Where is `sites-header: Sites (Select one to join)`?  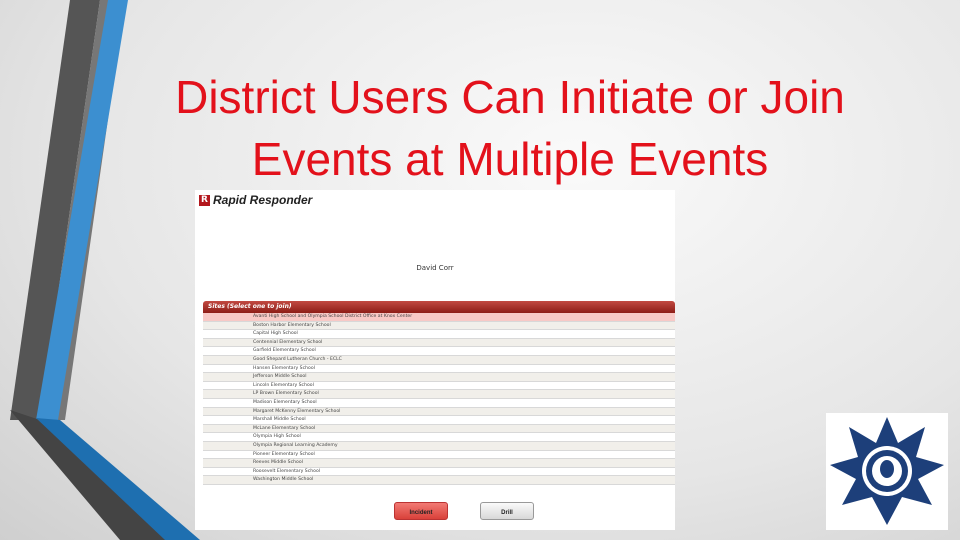
sites-header: Sites (Select one to join) is located at coordinates (439, 307).